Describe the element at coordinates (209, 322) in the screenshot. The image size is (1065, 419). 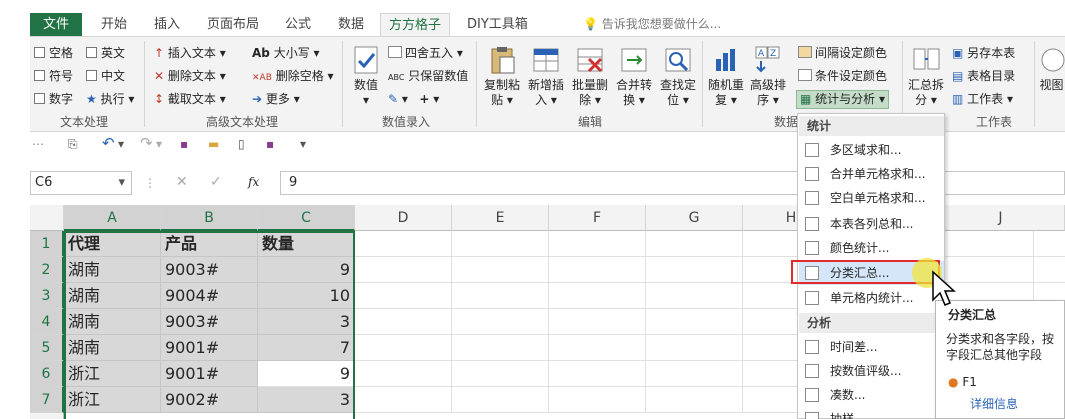
I see `cell-b-4: 9003#` at that location.